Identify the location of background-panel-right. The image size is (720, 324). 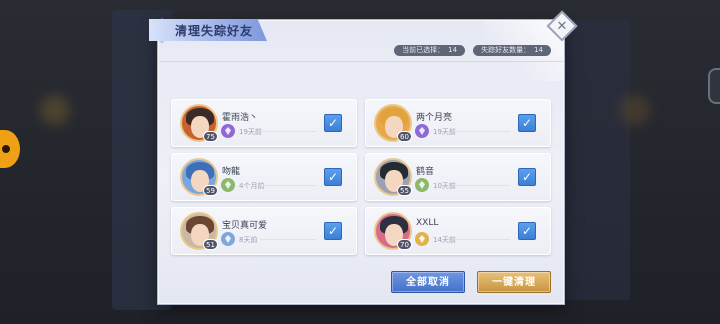
(595, 160).